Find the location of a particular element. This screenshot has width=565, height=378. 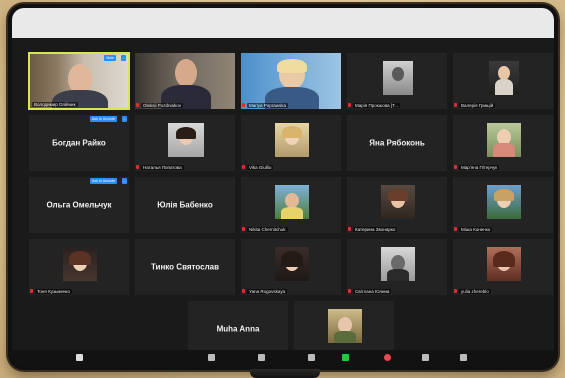

more-icon is located at coordinates (463, 357).